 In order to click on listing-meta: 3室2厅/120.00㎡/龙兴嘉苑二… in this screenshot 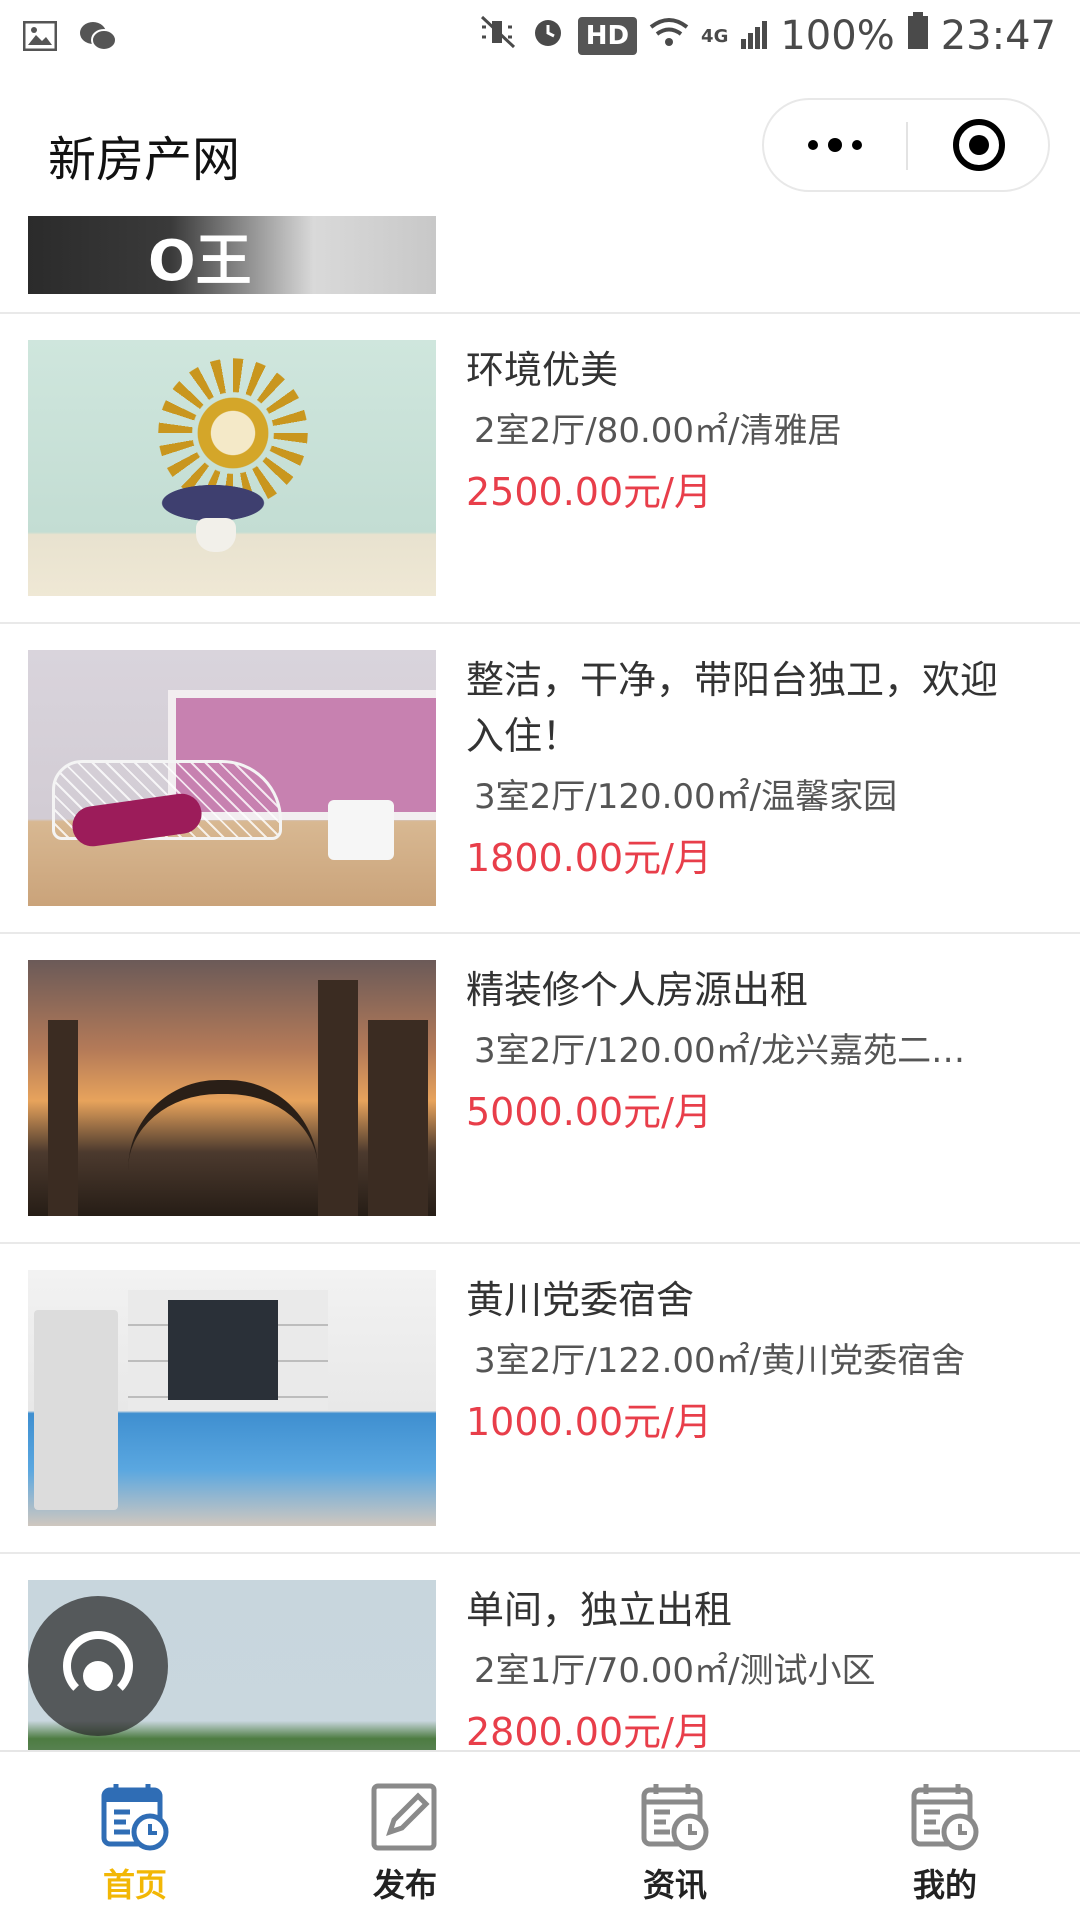, I will do `click(720, 1051)`.